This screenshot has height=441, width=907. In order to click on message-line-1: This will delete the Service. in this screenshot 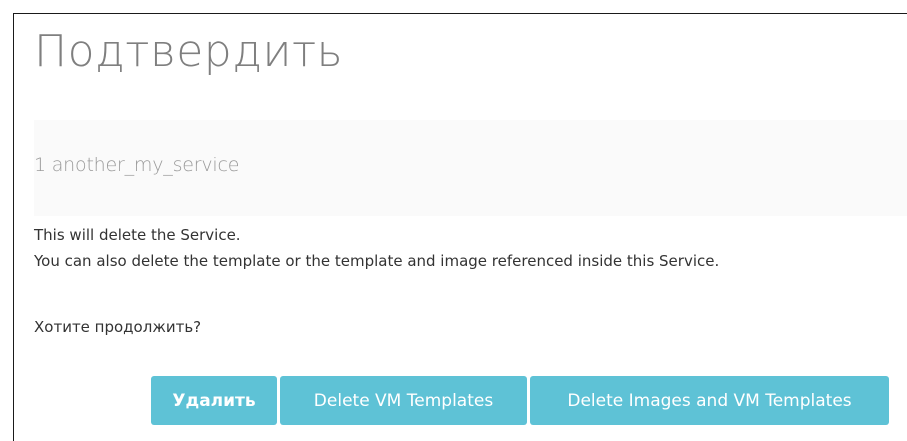, I will do `click(137, 235)`.